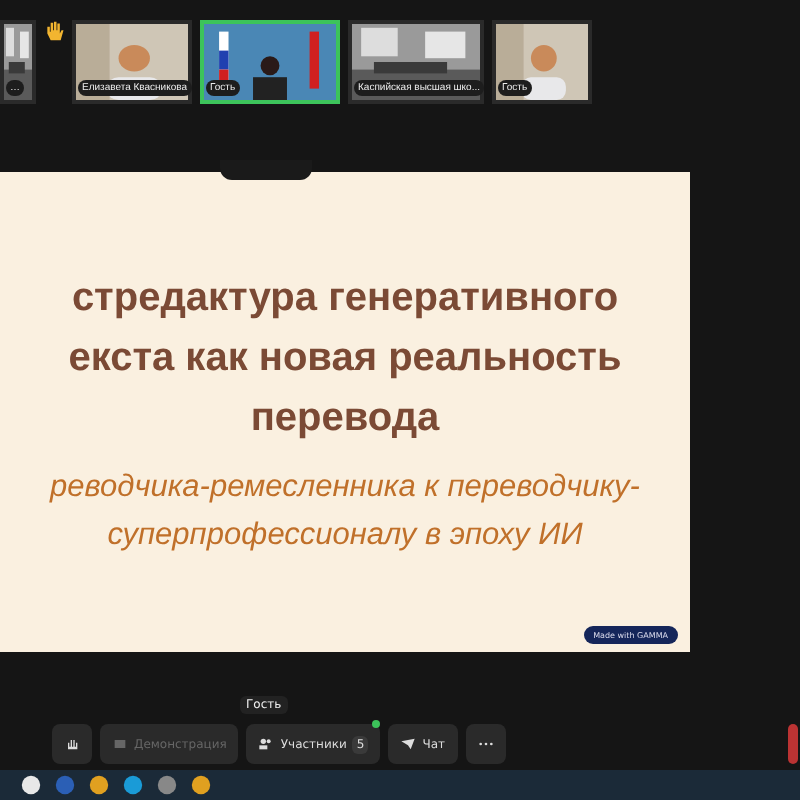 The width and height of the screenshot is (800, 800). Describe the element at coordinates (408, 744) in the screenshot. I see `send-icon` at that location.